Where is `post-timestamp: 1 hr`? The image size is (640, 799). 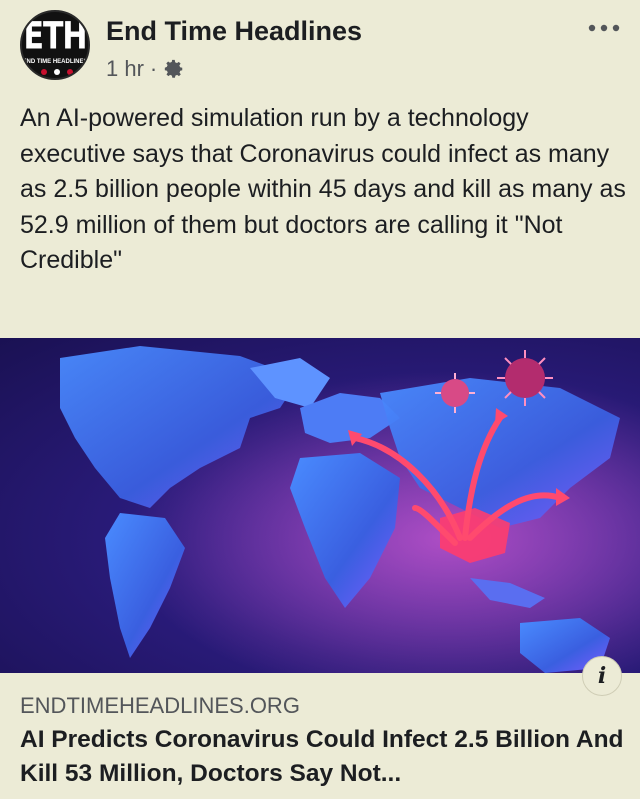 post-timestamp: 1 hr is located at coordinates (125, 69).